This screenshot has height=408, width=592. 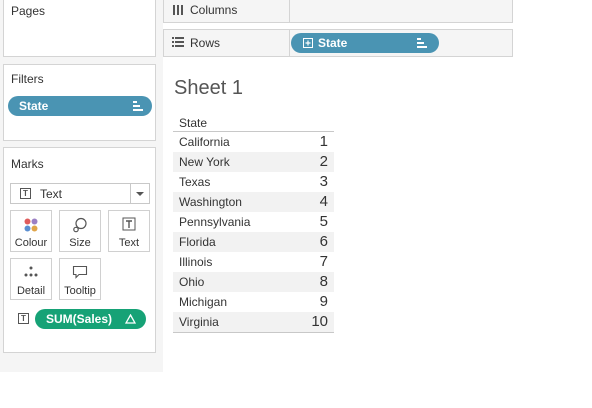 I want to click on state-cell: Illinois, so click(x=195, y=262).